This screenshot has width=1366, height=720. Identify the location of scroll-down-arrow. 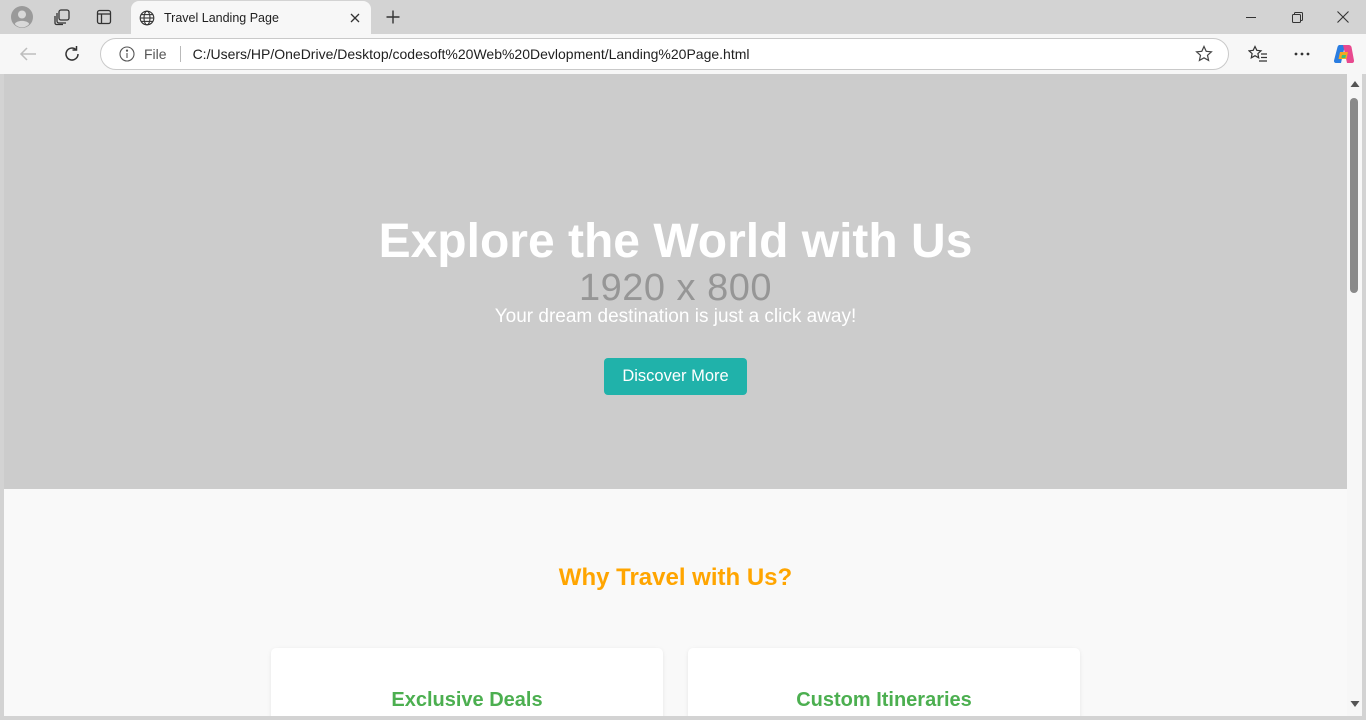
(1354, 705).